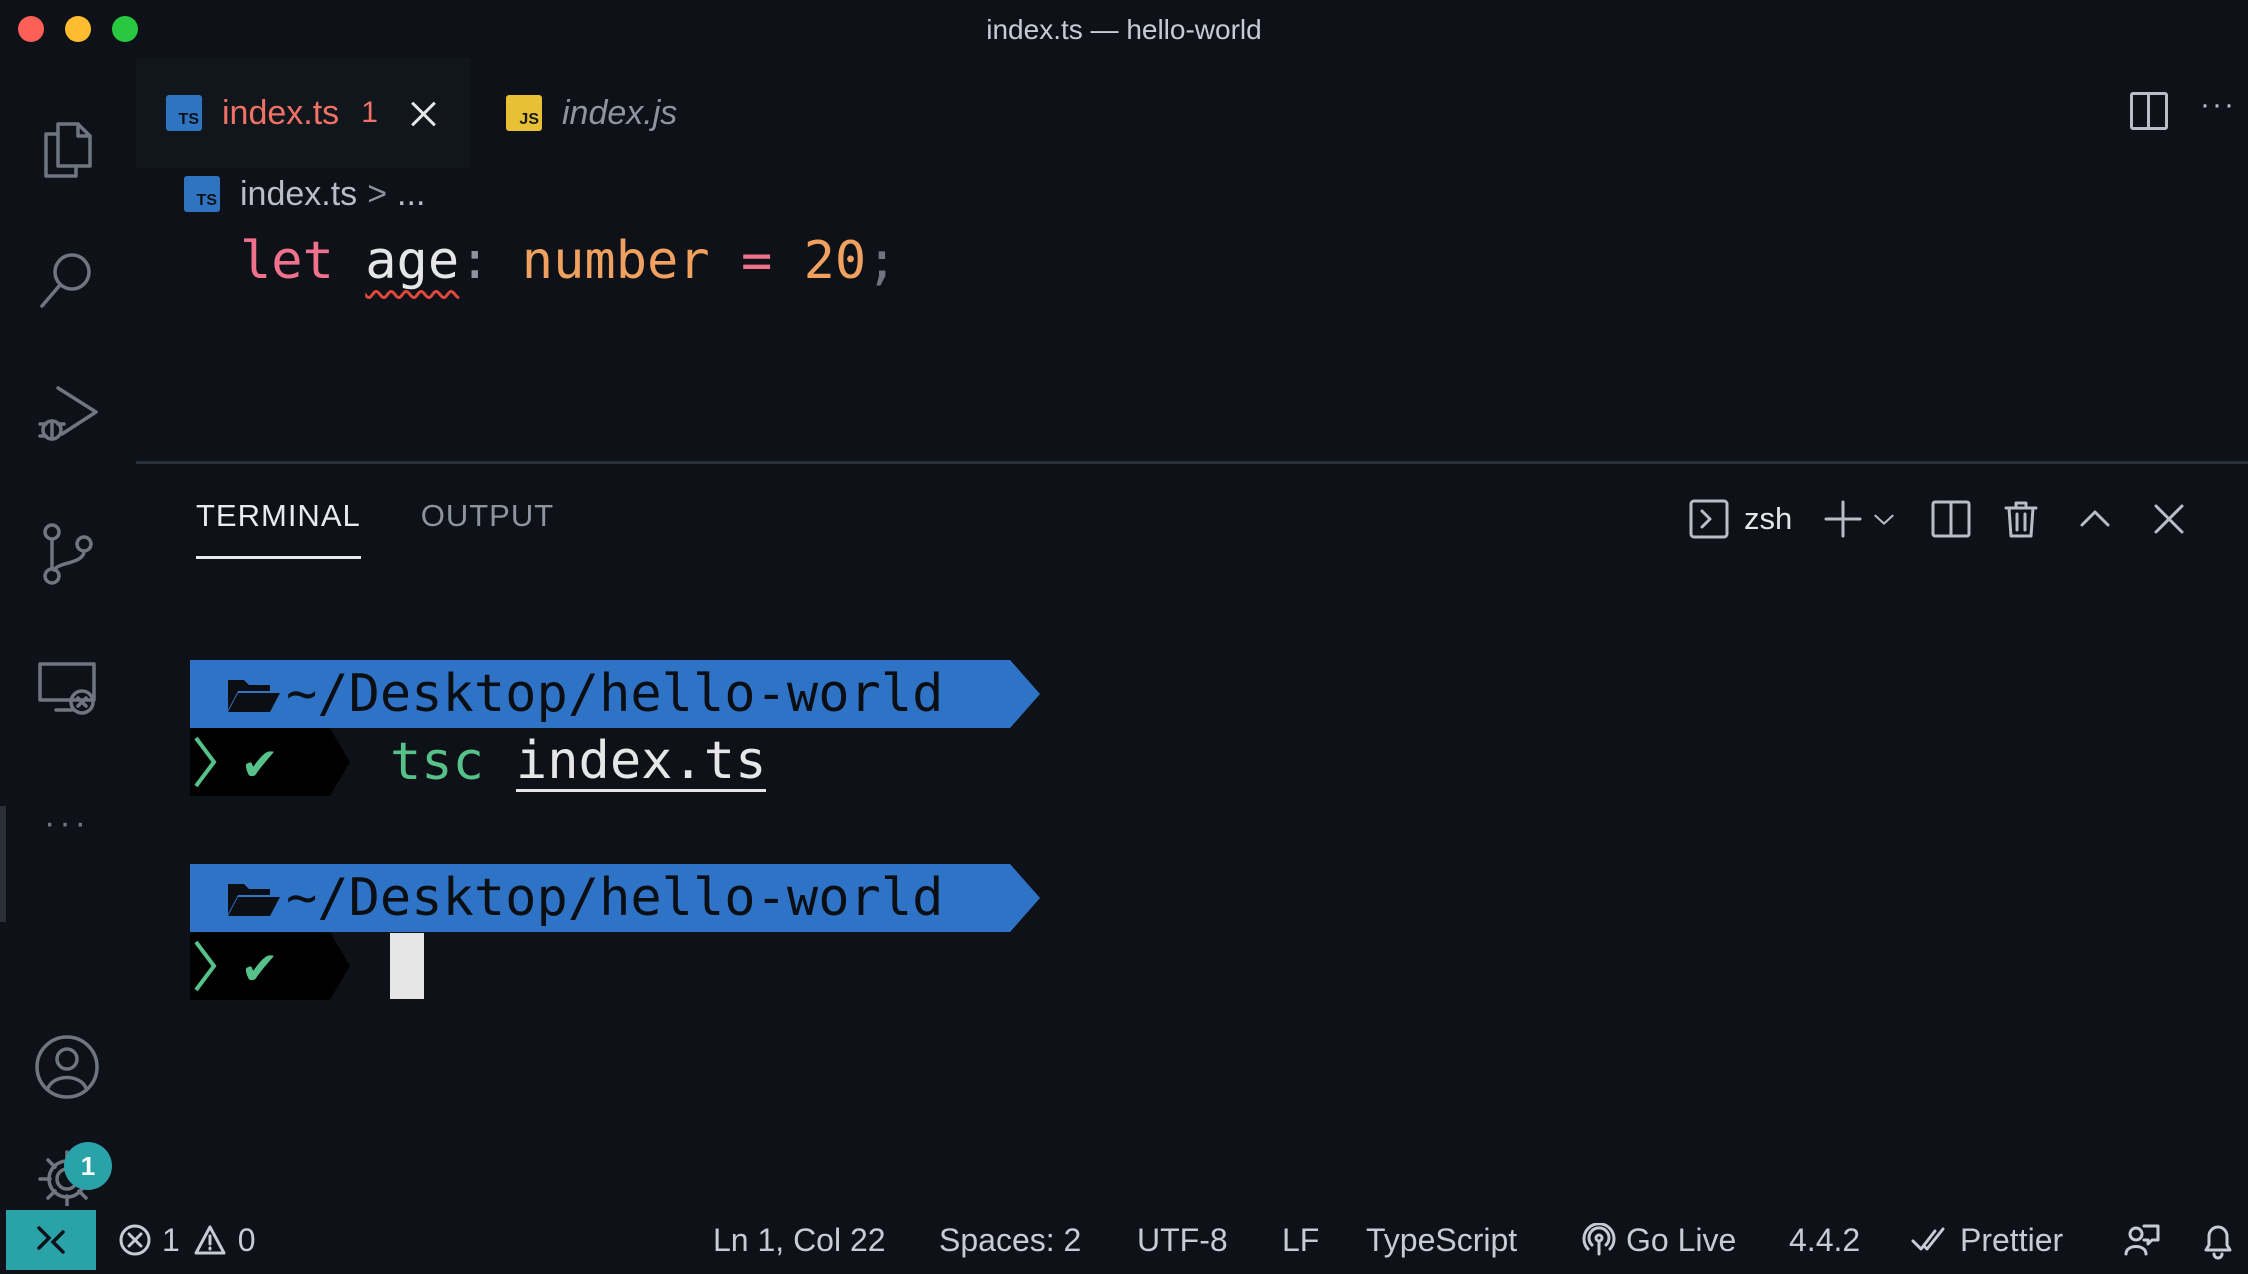 The height and width of the screenshot is (1274, 2248). I want to click on close-panel-button, so click(2169, 519).